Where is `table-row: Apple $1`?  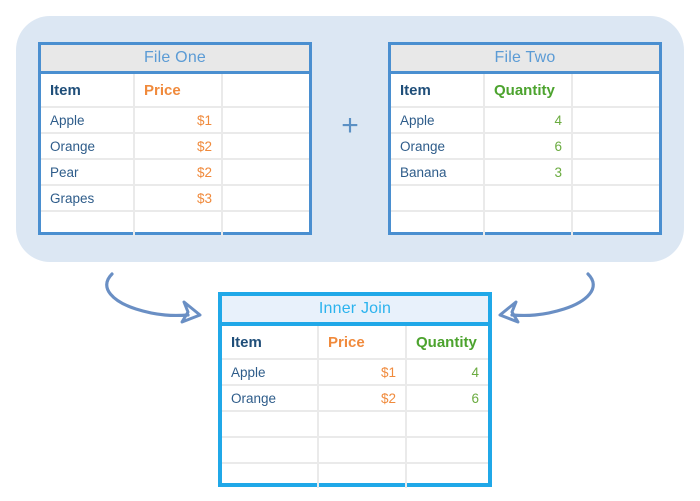 table-row: Apple $1 is located at coordinates (175, 119).